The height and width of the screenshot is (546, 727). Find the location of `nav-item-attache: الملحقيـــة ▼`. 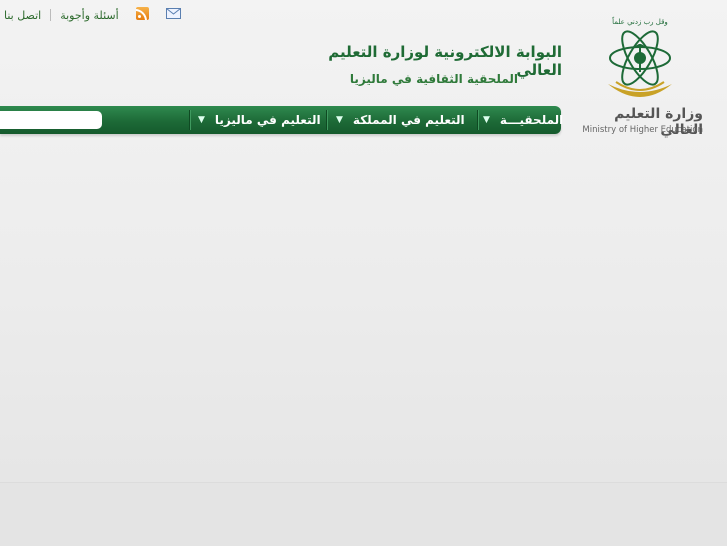

nav-item-attache: الملحقيـــة ▼ is located at coordinates (523, 120).